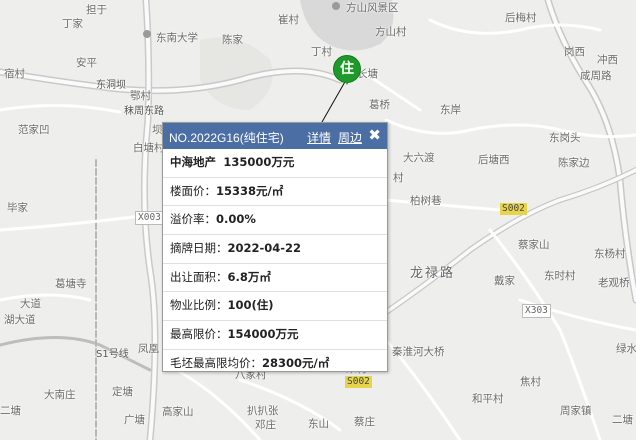 This screenshot has height=440, width=636. I want to click on popup-header: NO.2022G16(纯住宅) 详情 周边 ✖, so click(275, 136).